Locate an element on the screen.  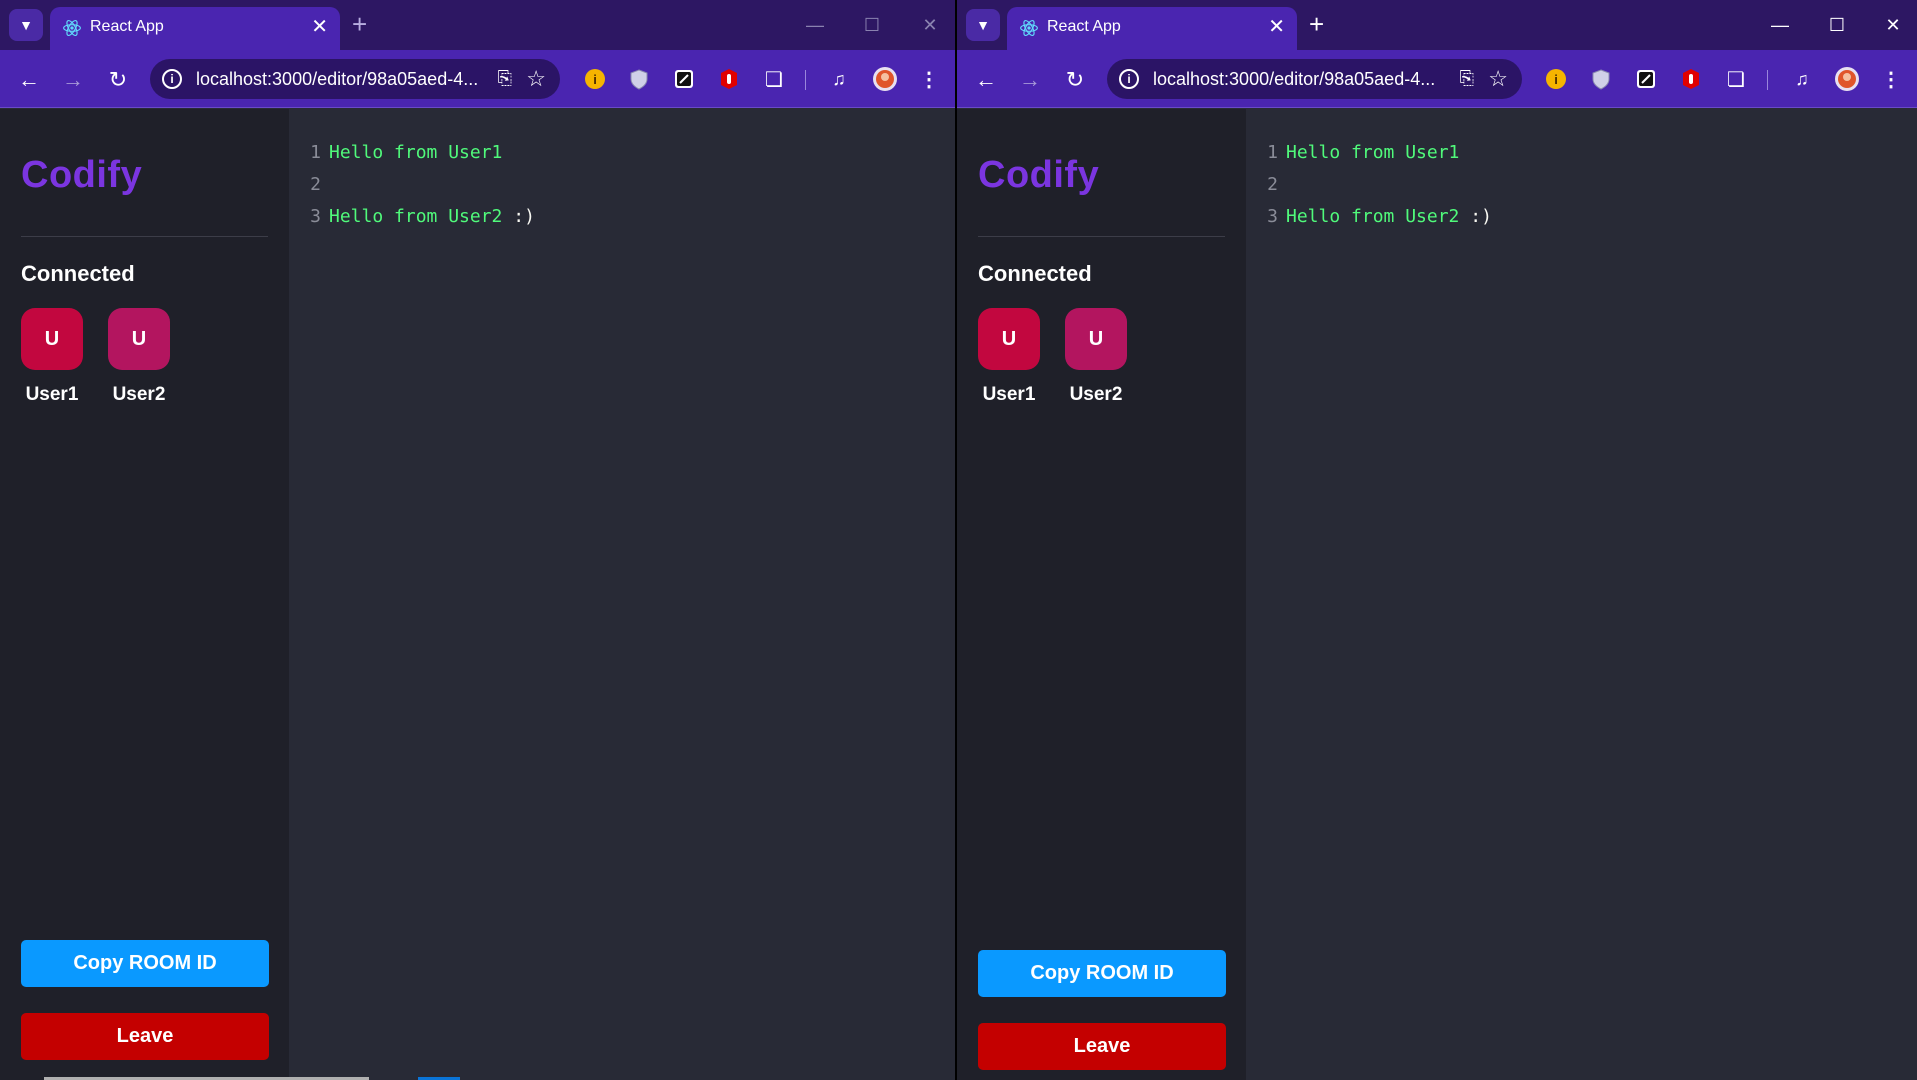
svg-text: i is located at coordinates (1556, 79).